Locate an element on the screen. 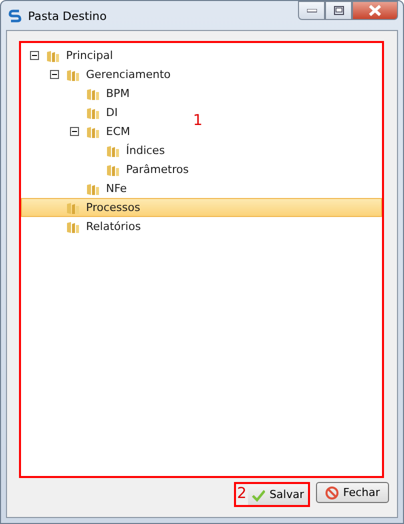 This screenshot has height=524, width=404. check-icon is located at coordinates (259, 495).